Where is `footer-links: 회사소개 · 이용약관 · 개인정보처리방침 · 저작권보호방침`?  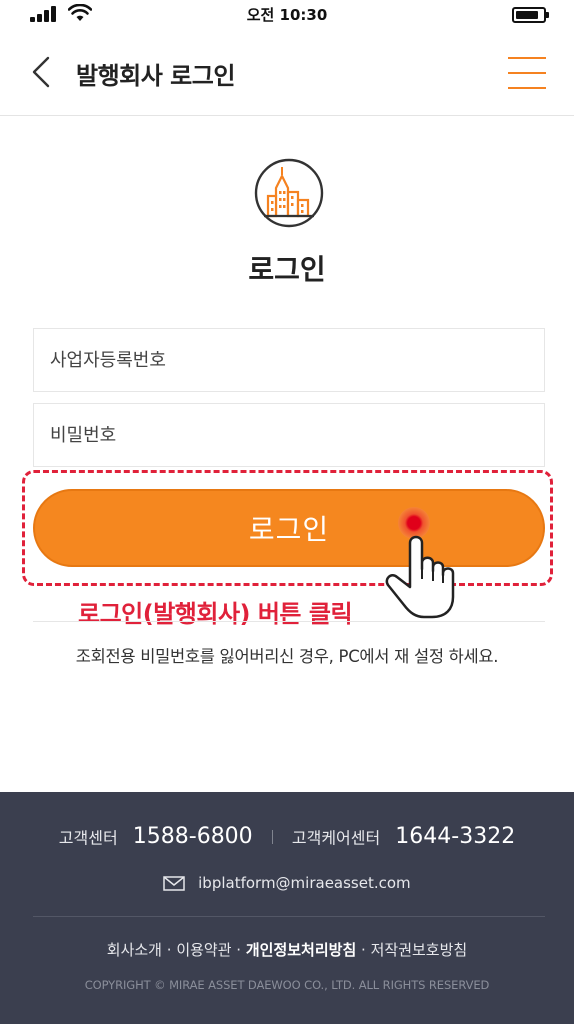
footer-links: 회사소개 · 이용약관 · 개인정보처리방침 · 저작권보호방침 is located at coordinates (287, 949).